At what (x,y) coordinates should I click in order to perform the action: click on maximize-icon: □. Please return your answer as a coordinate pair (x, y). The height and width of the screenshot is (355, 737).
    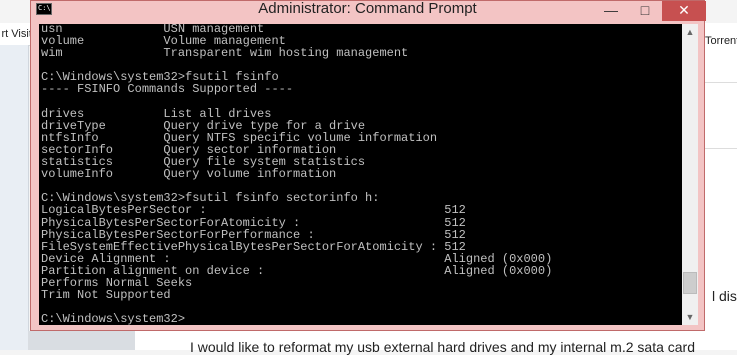
    Looking at the image, I should click on (645, 10).